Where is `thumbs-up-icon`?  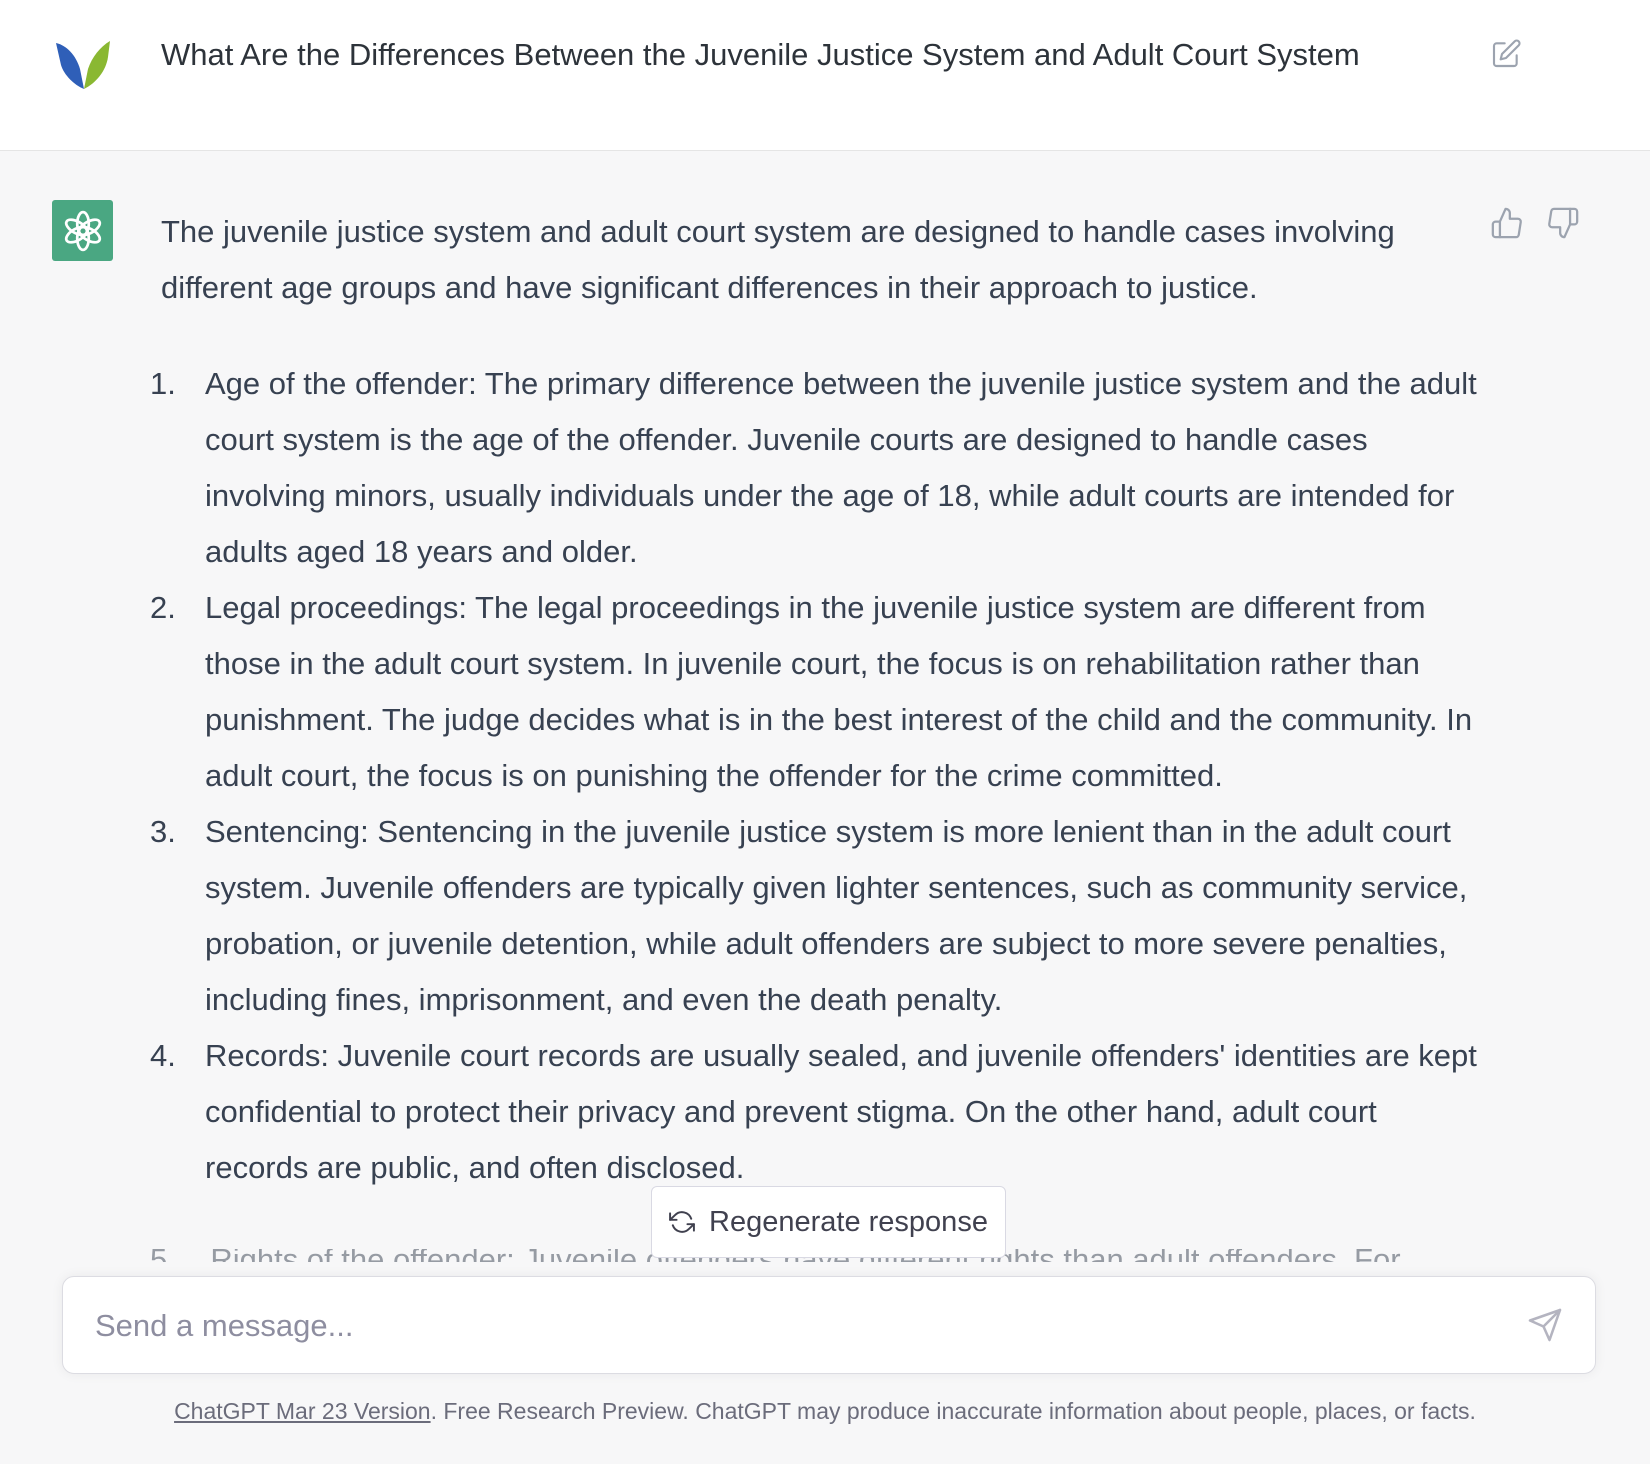 thumbs-up-icon is located at coordinates (1507, 223).